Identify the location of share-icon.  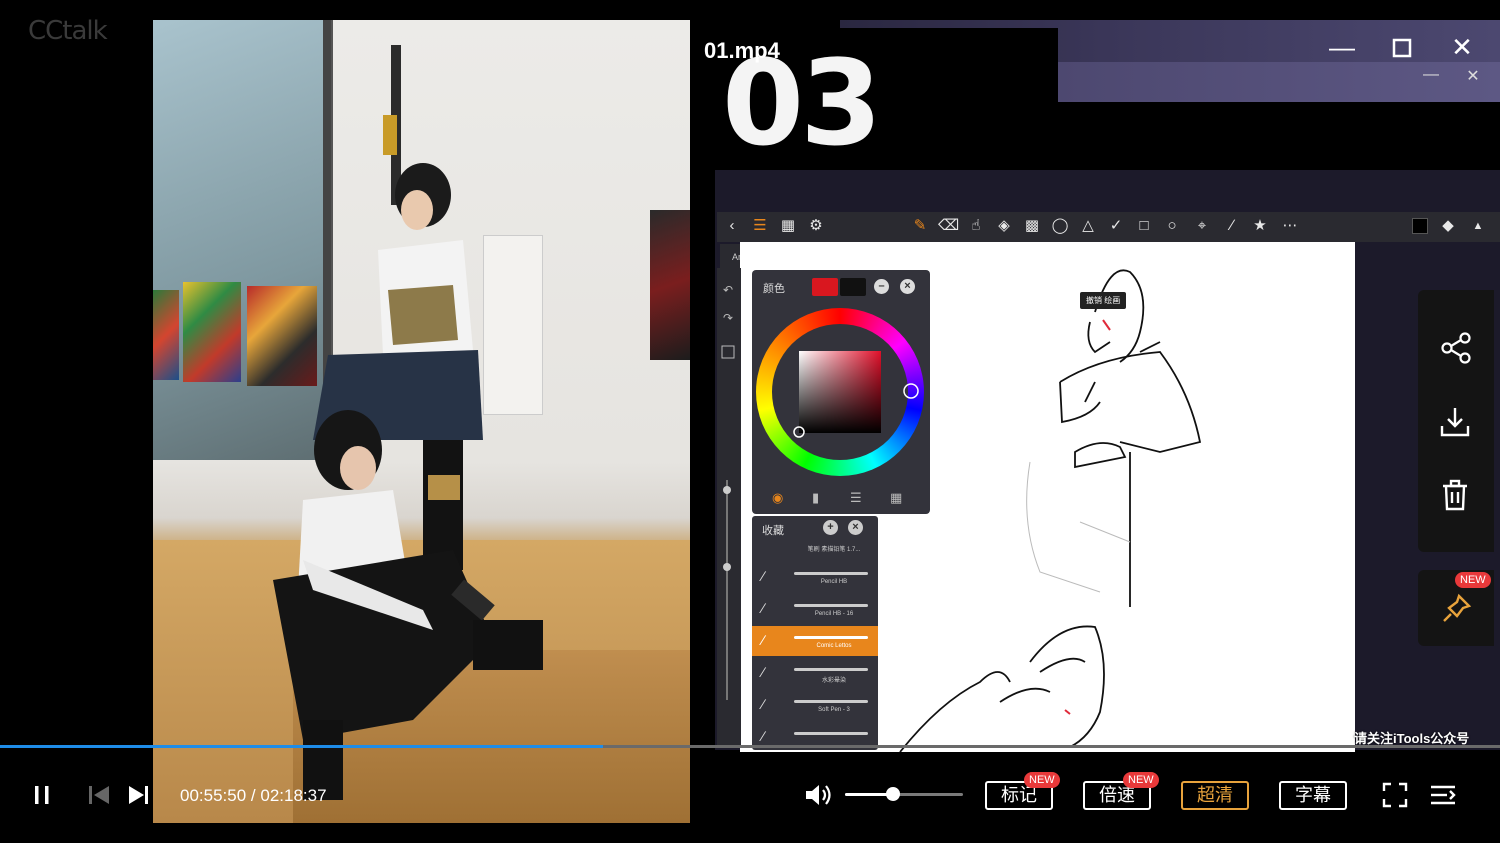
(1457, 348).